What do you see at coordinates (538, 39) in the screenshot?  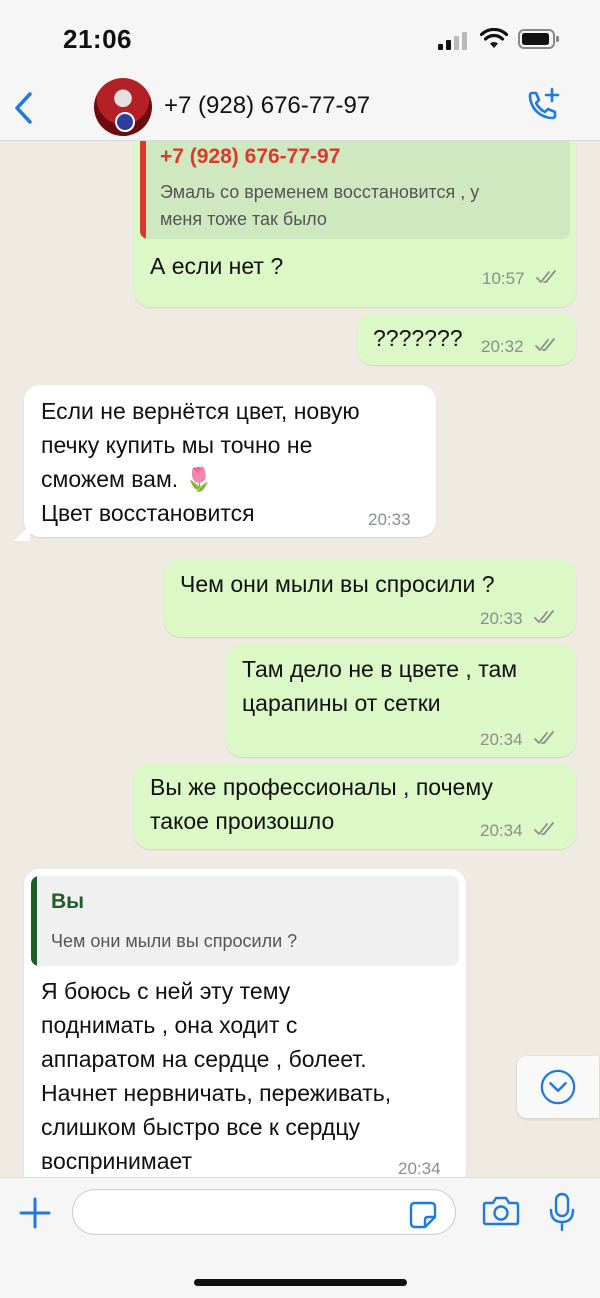 I see `battery-icon` at bounding box center [538, 39].